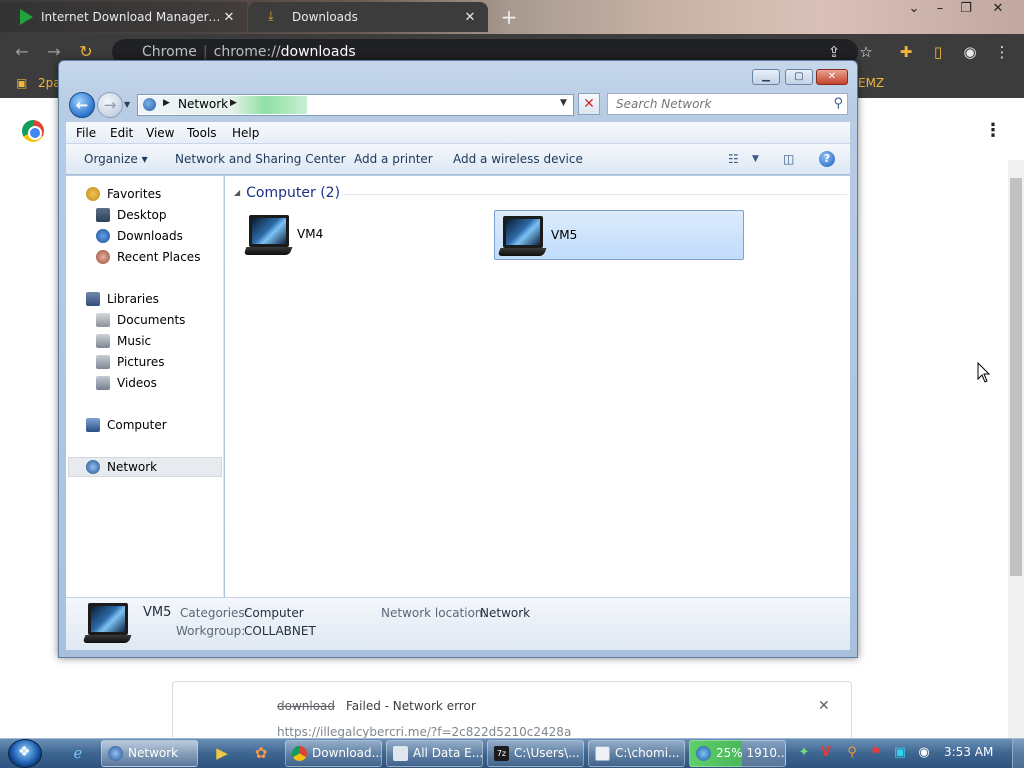 The width and height of the screenshot is (1024, 768). I want to click on download-status: Failed - Network error, so click(411, 706).